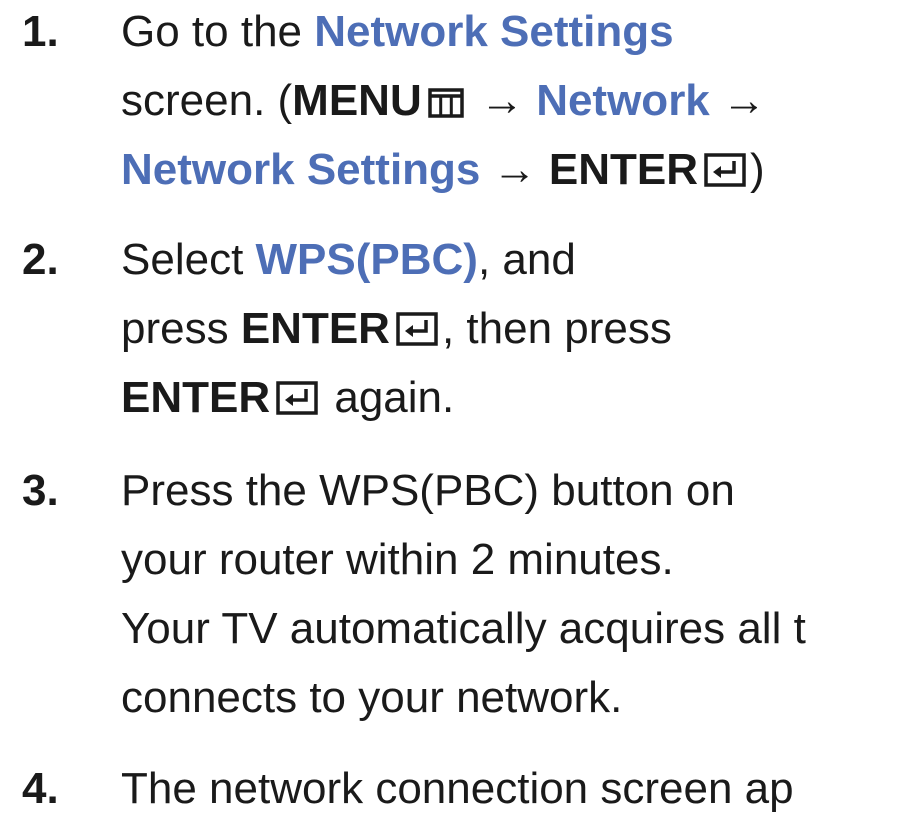 This screenshot has height=823, width=901. I want to click on step-number: 3., so click(40, 490).